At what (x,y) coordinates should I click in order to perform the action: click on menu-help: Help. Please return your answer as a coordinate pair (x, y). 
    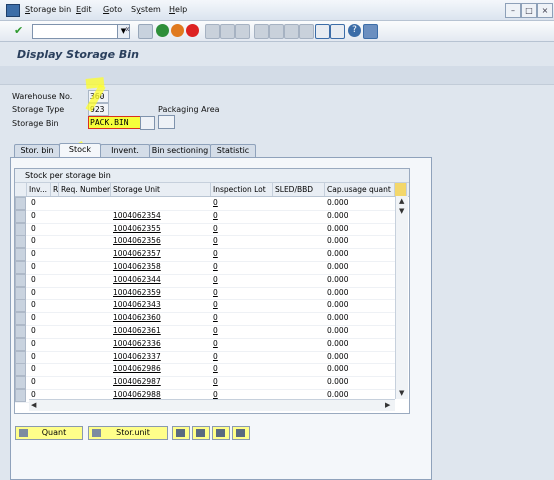
    Looking at the image, I should click on (178, 9).